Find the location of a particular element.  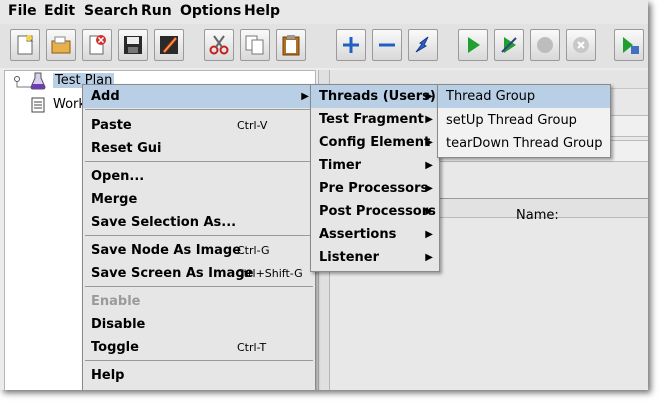

paste-button is located at coordinates (291, 45).